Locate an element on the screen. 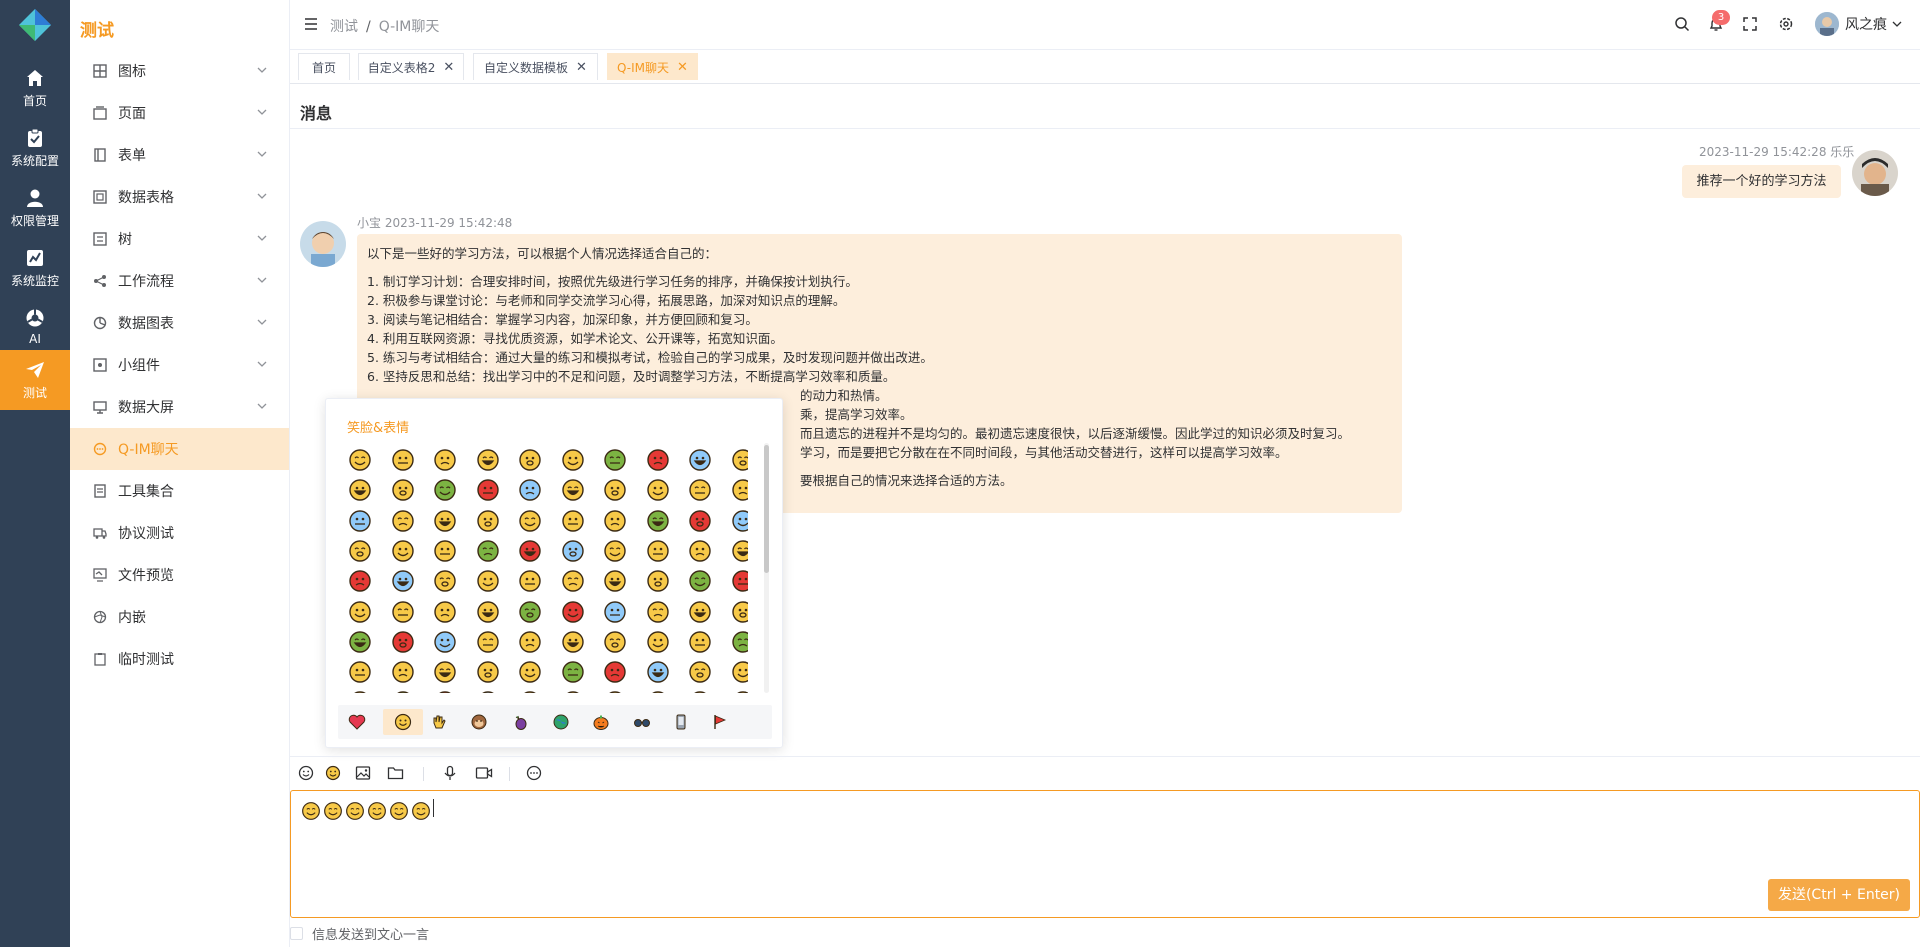 Image resolution: width=1920 pixels, height=947 pixels. rail-item-system-config: 系统配置 is located at coordinates (35, 148).